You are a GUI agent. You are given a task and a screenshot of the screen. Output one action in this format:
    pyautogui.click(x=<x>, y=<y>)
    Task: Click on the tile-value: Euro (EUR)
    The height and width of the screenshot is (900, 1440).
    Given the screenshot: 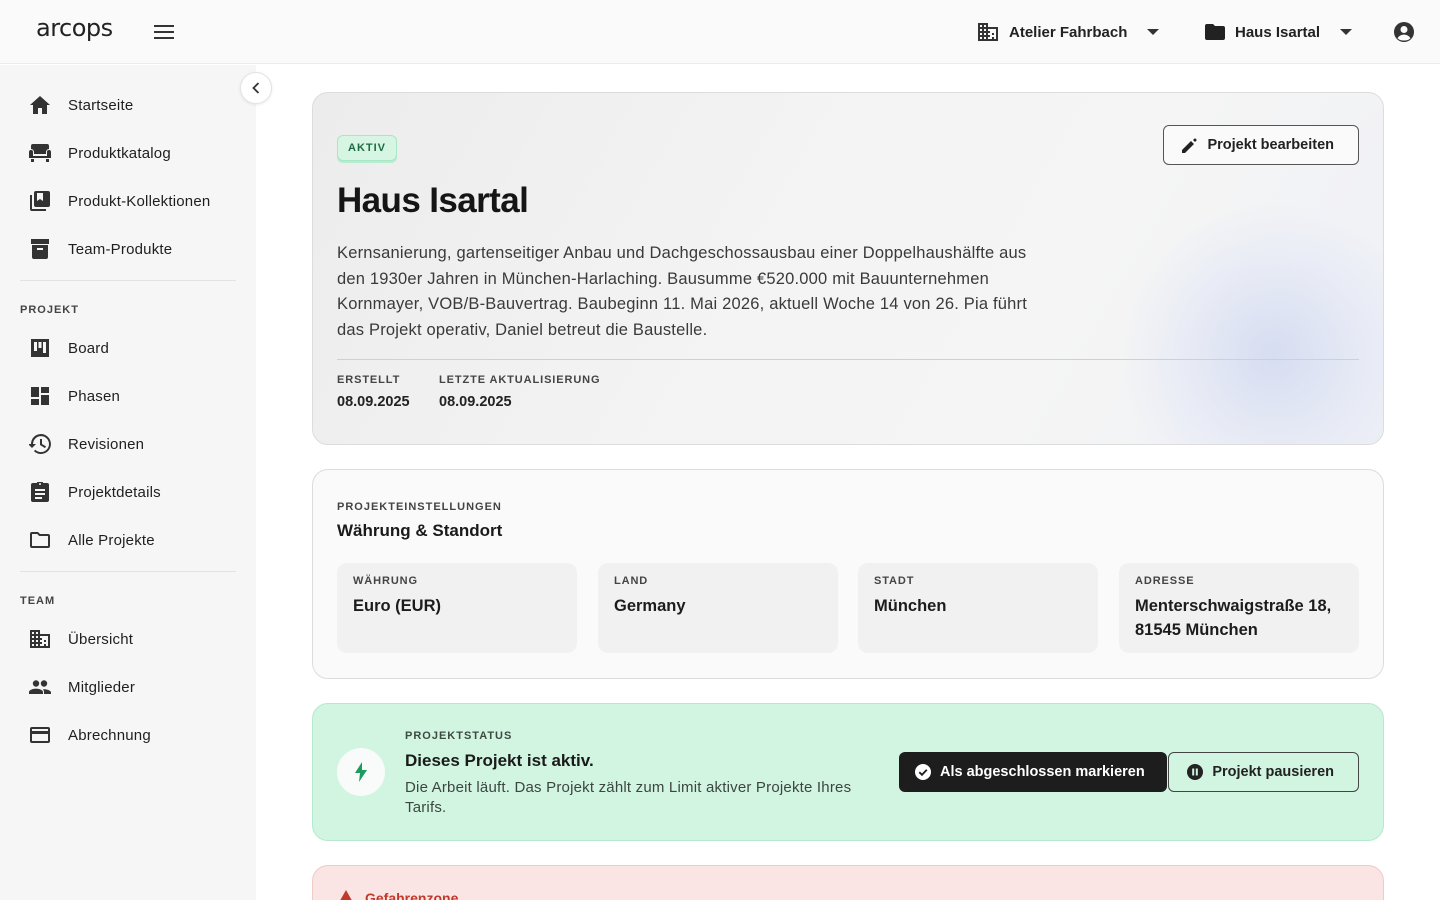 What is the action you would take?
    pyautogui.click(x=397, y=606)
    